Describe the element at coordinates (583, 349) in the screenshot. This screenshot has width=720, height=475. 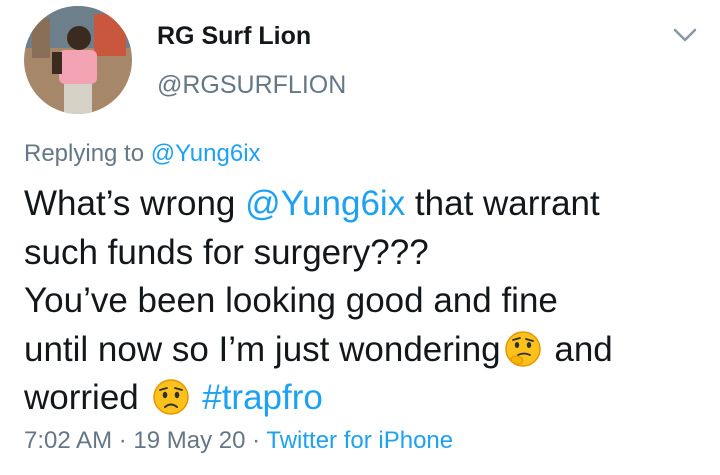
I see `text-segment: and` at that location.